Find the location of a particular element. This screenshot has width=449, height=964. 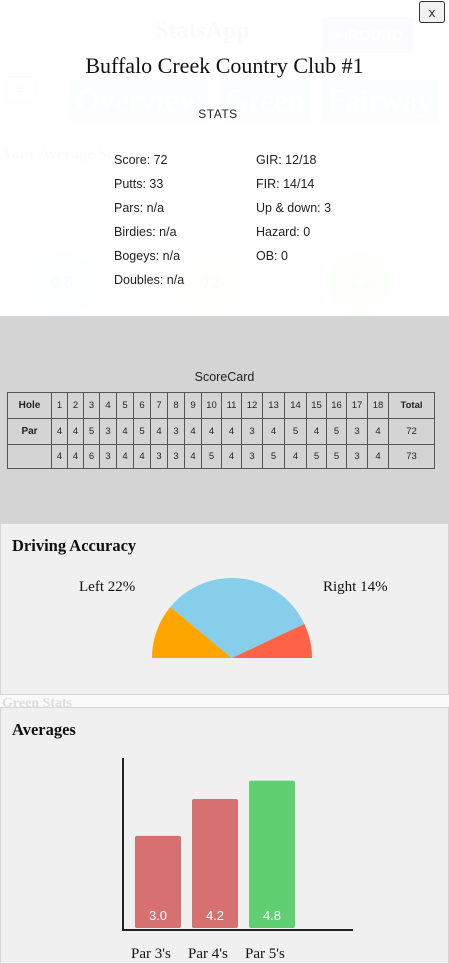

hole-number-cell: 14 is located at coordinates (295, 405).